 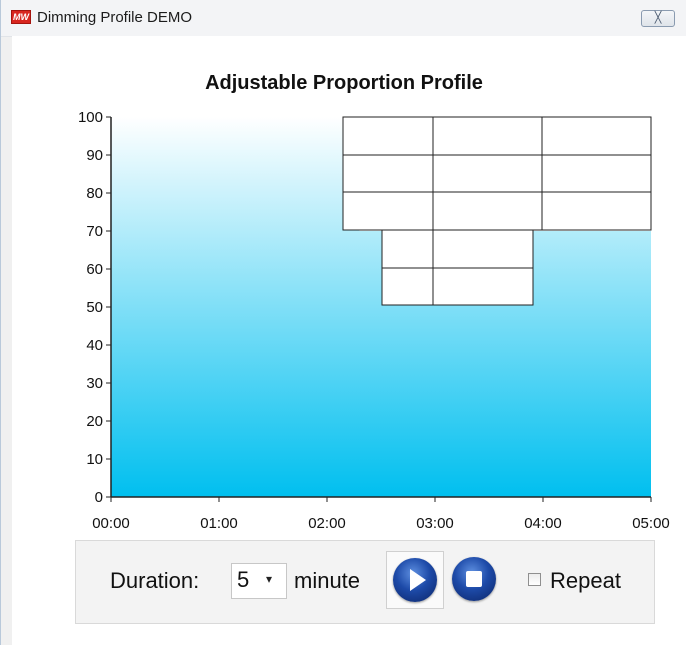 I want to click on duration-label: Duration:, so click(x=155, y=580).